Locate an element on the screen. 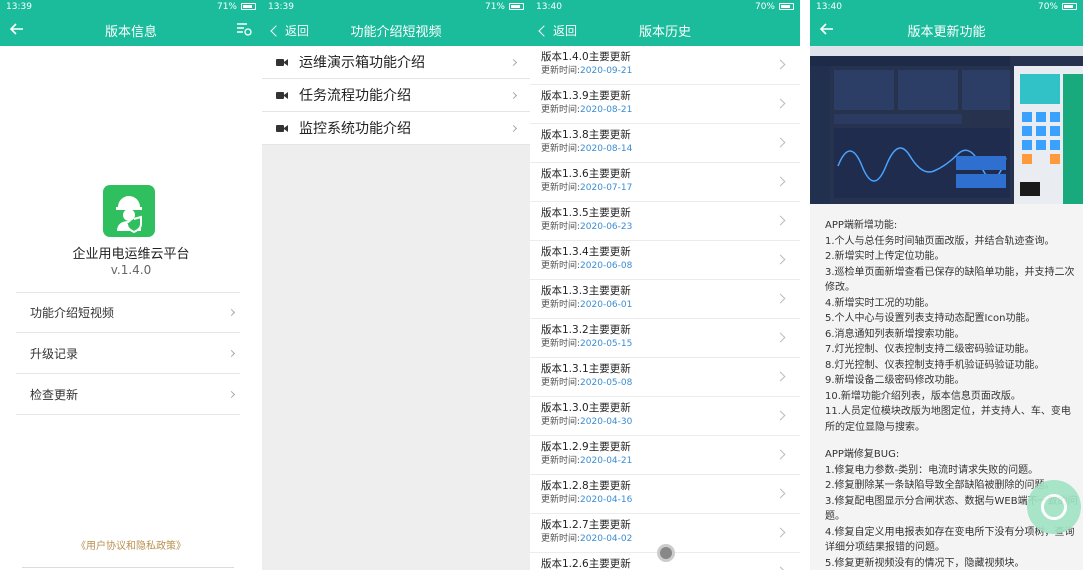  assistant-icon is located at coordinates (1054, 507).